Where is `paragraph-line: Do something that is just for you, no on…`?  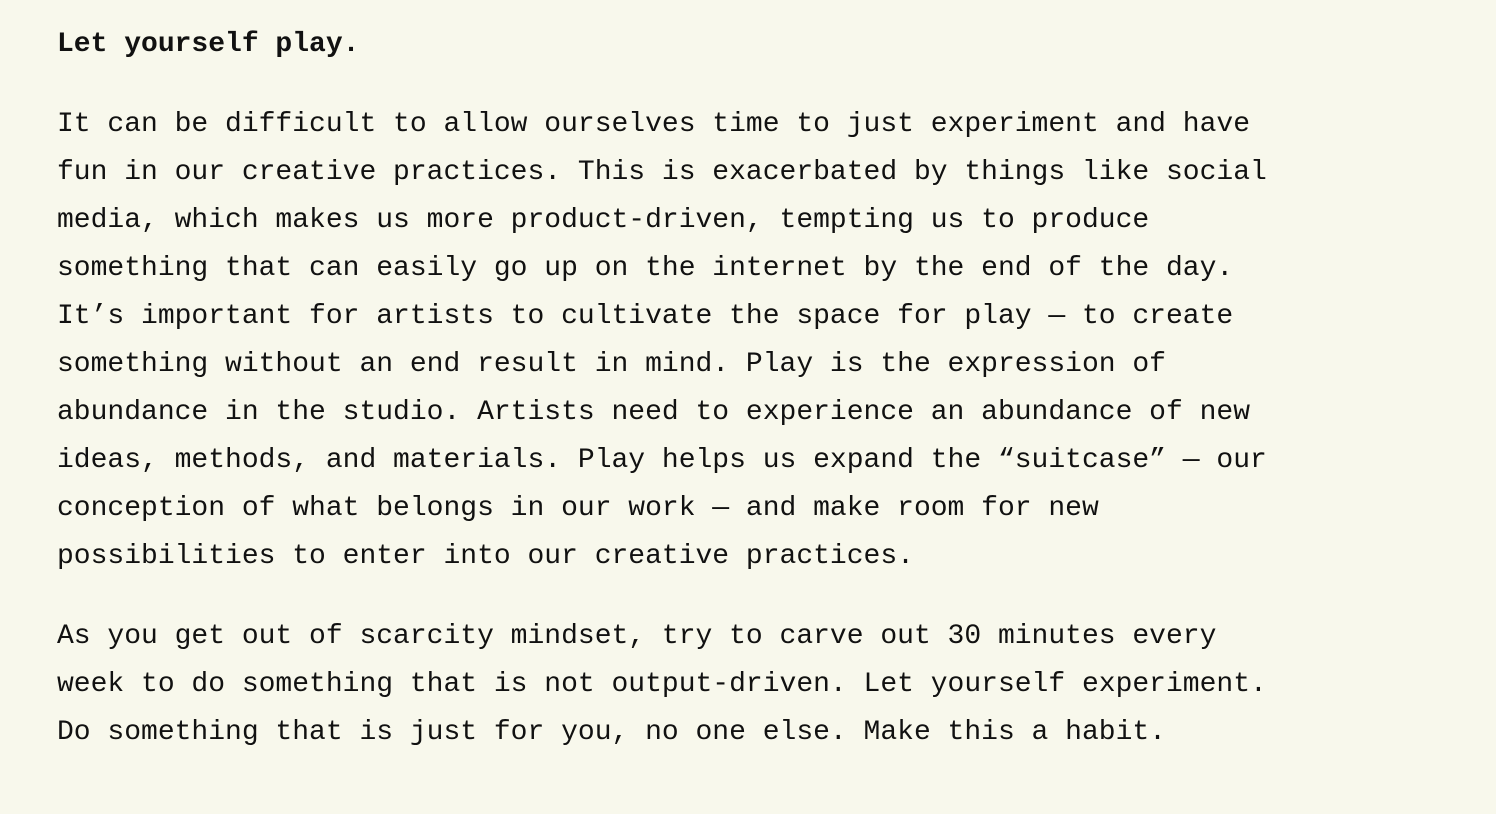 paragraph-line: Do something that is just for you, no on… is located at coordinates (611, 732).